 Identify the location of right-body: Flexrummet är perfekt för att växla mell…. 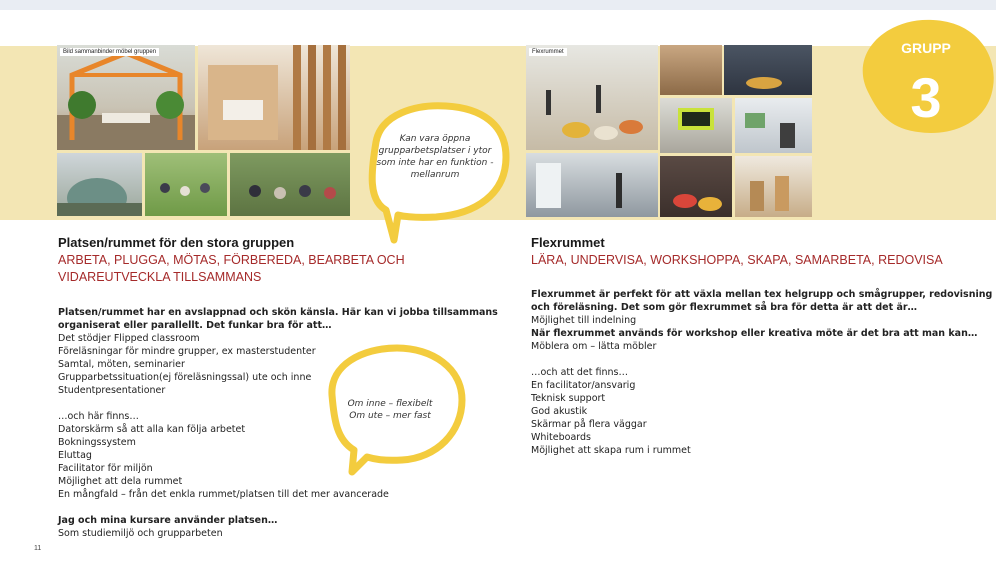
(762, 372).